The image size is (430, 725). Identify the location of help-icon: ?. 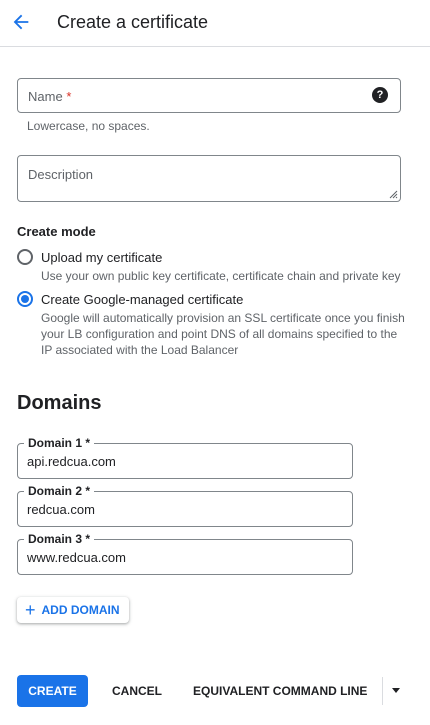
(380, 95).